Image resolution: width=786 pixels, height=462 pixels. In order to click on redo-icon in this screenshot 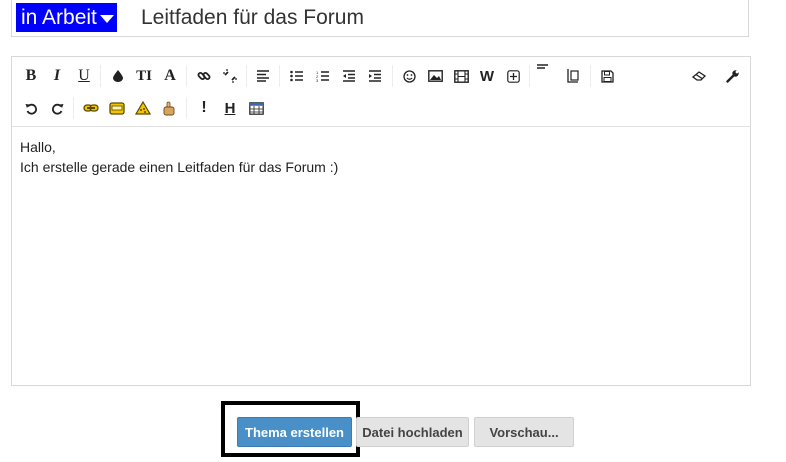, I will do `click(57, 109)`.